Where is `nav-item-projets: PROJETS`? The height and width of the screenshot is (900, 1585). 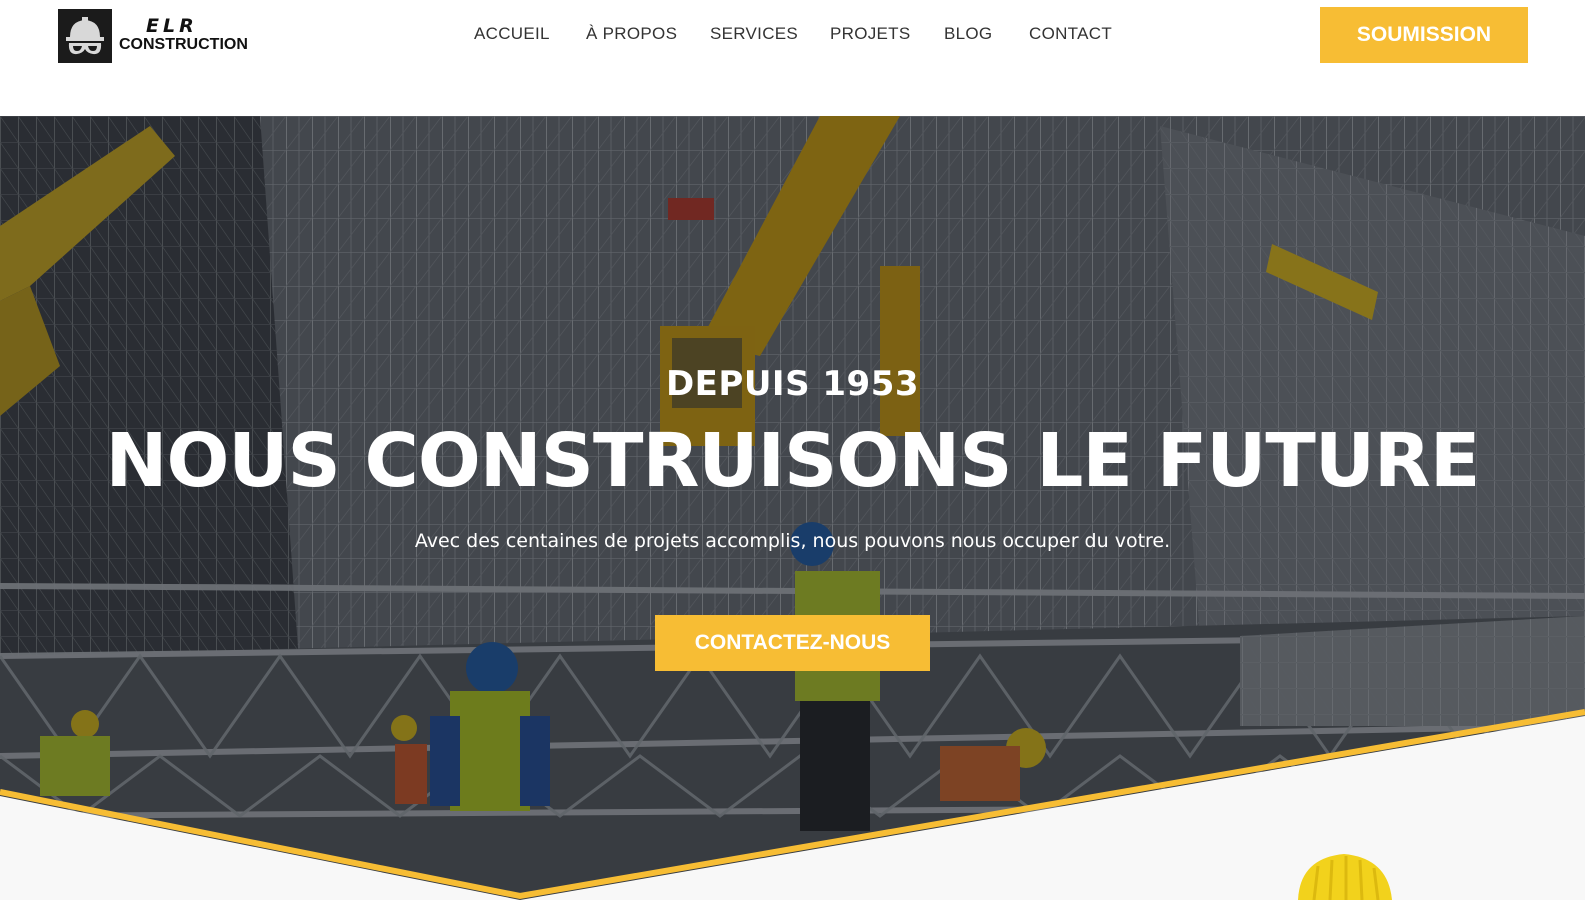 nav-item-projets: PROJETS is located at coordinates (870, 34).